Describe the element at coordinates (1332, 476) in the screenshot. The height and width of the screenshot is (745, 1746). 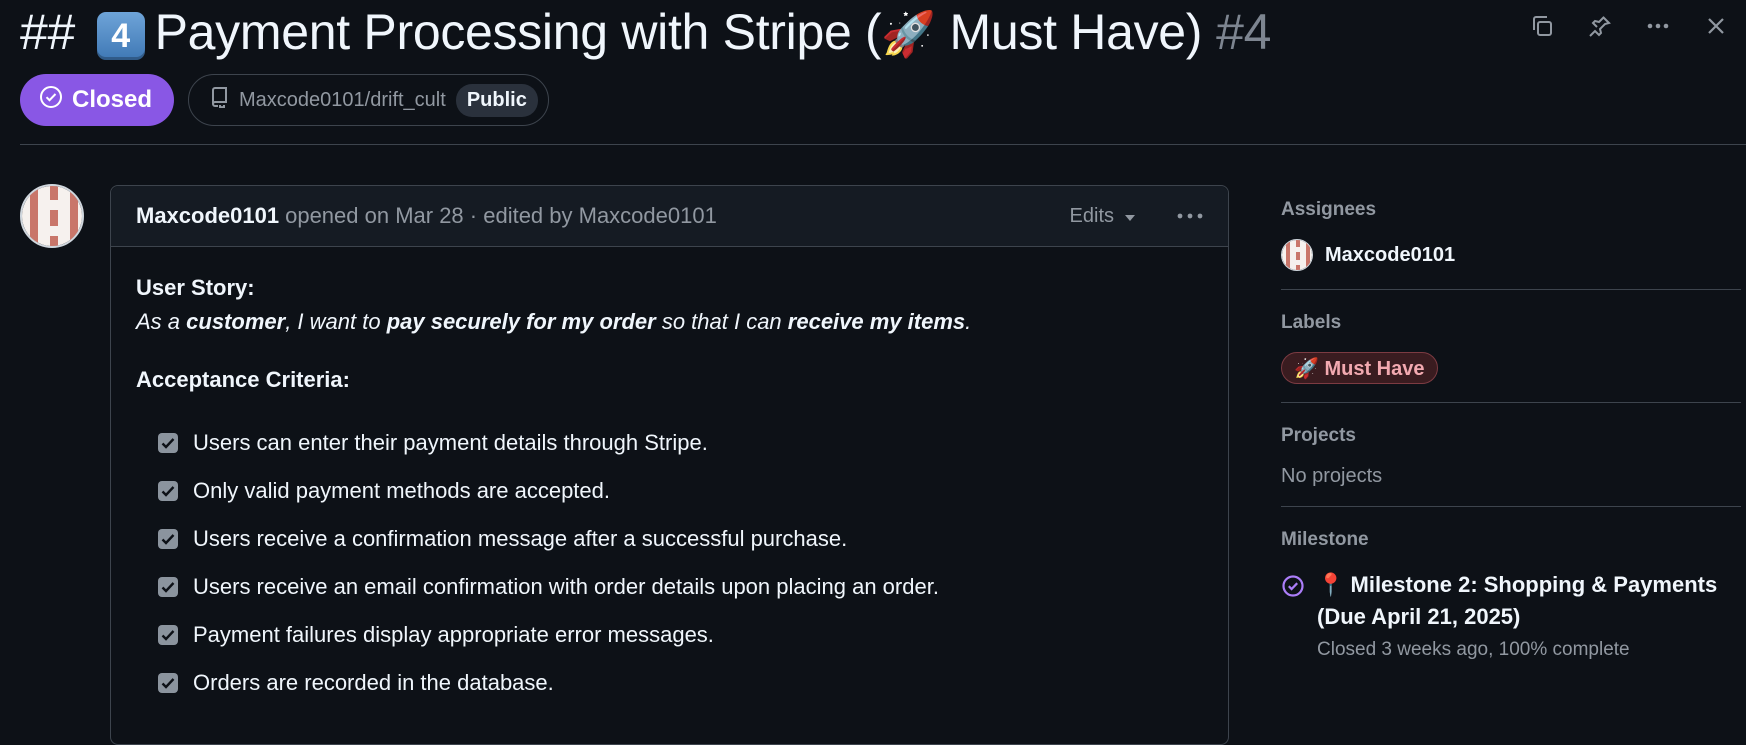
I see `projects-value: No projects` at that location.